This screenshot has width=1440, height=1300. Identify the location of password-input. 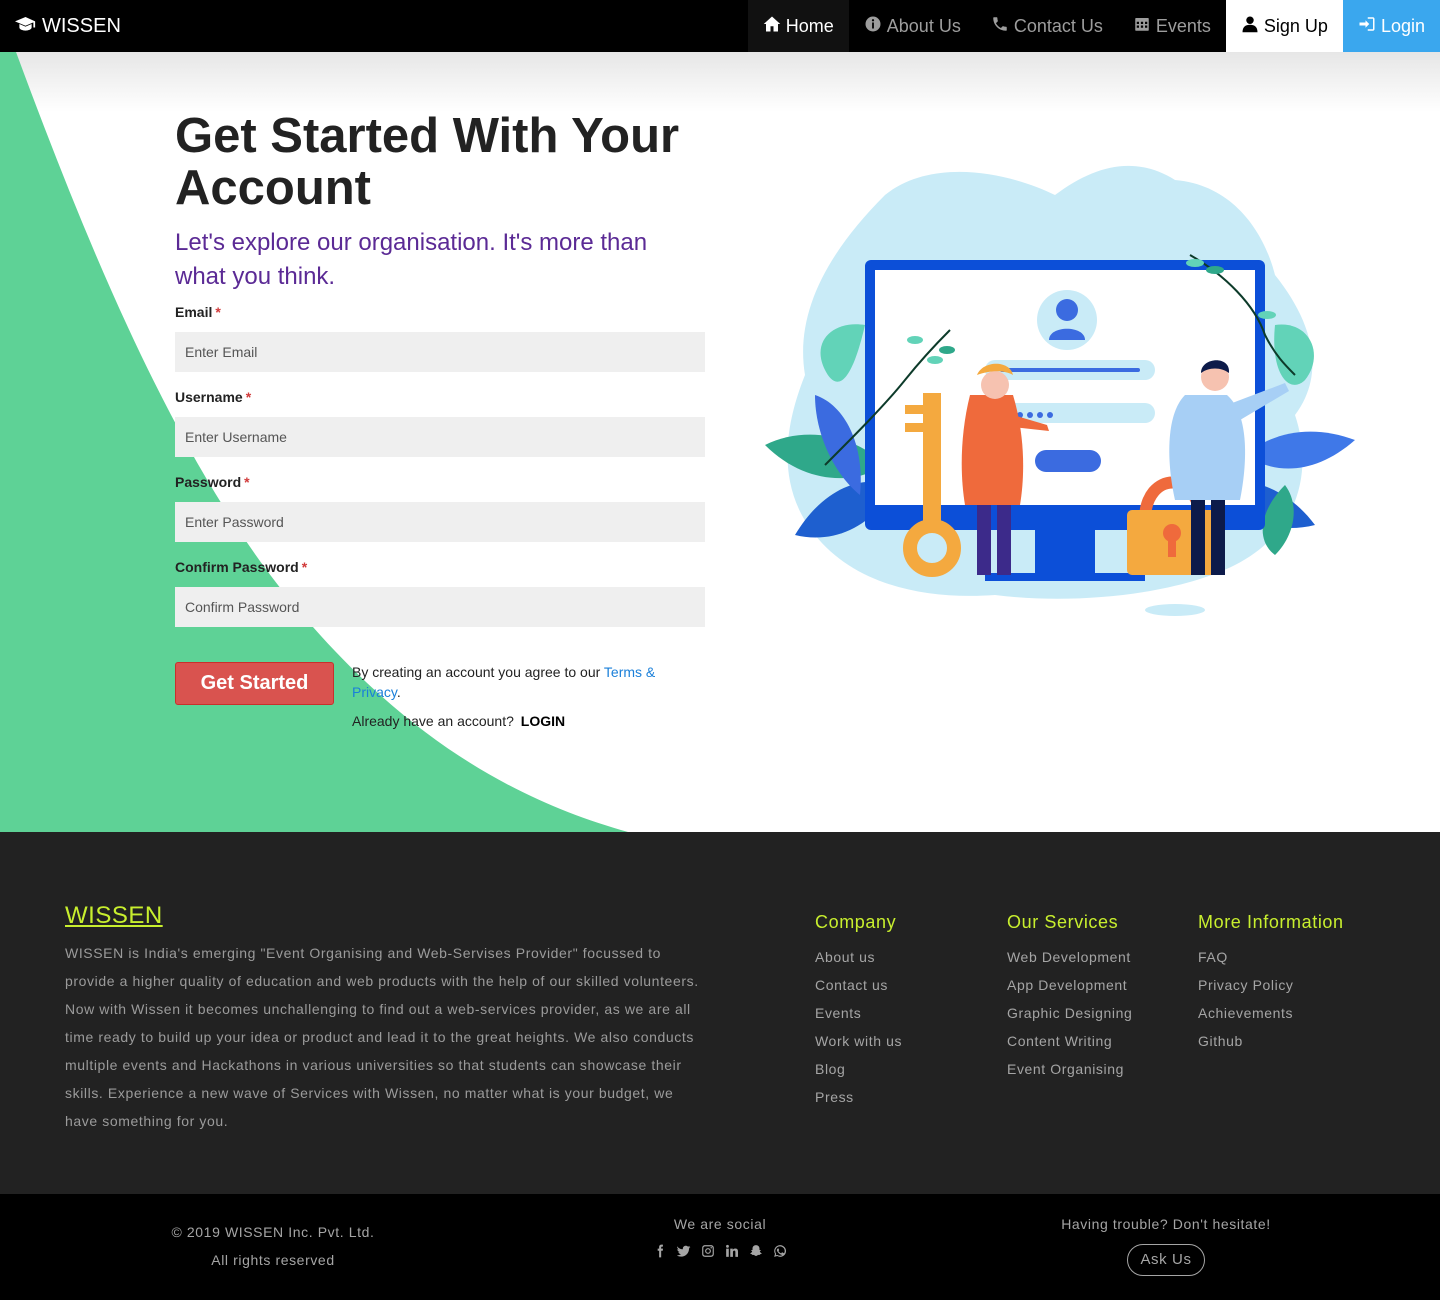
(440, 522).